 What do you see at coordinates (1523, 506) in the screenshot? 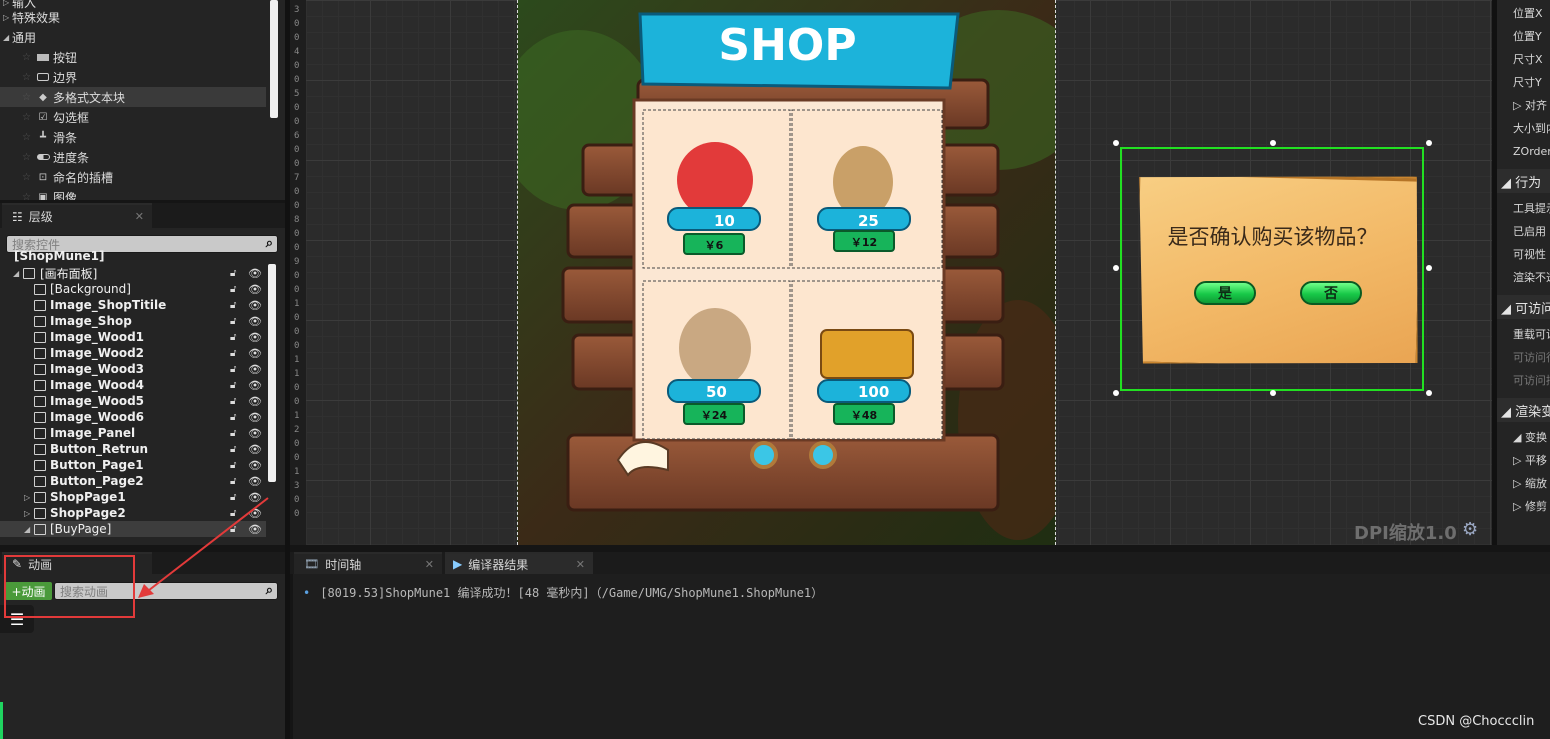
I see `details-property: ▷ 修剪` at bounding box center [1523, 506].